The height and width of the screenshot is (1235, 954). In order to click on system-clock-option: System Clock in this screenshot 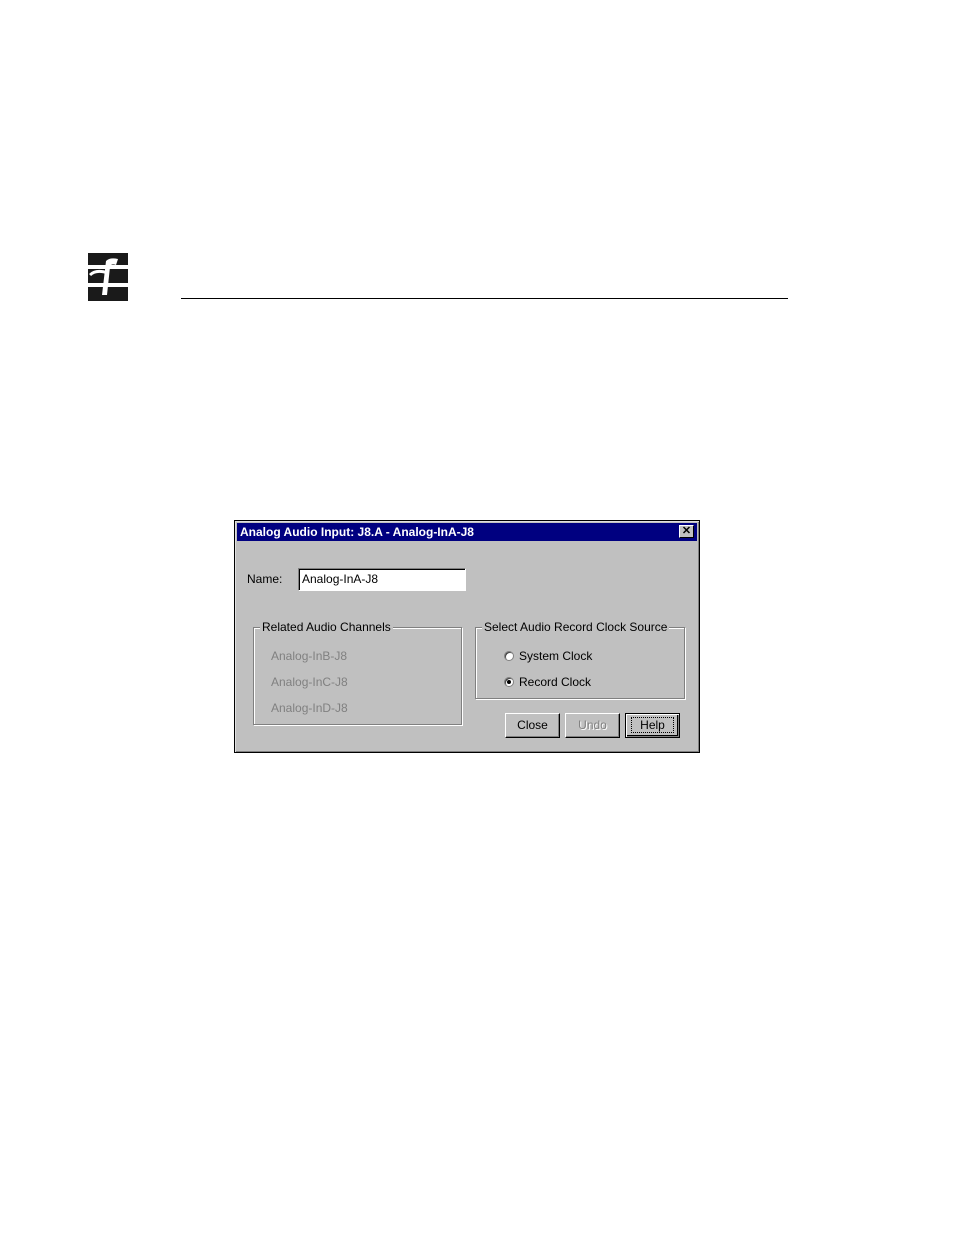, I will do `click(548, 657)`.